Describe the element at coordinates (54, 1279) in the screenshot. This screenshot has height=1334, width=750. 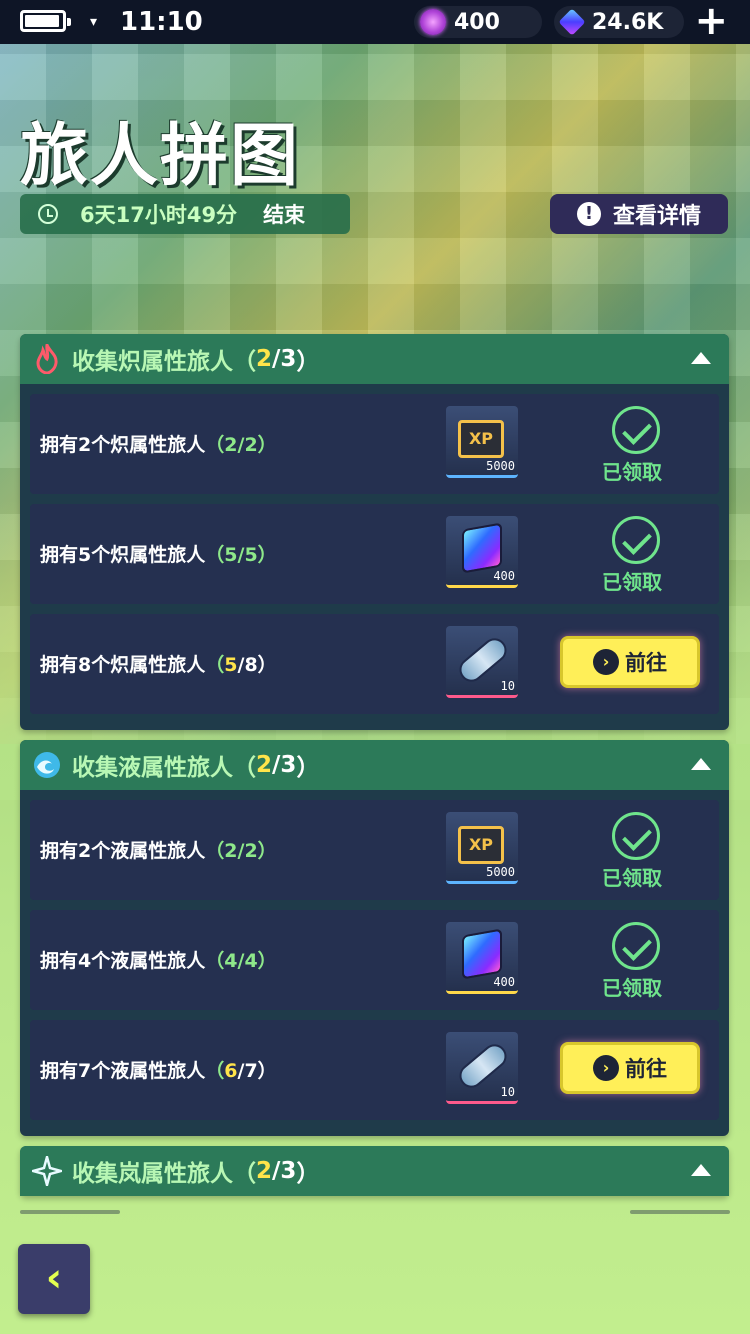
I see `back-button: ‹` at that location.